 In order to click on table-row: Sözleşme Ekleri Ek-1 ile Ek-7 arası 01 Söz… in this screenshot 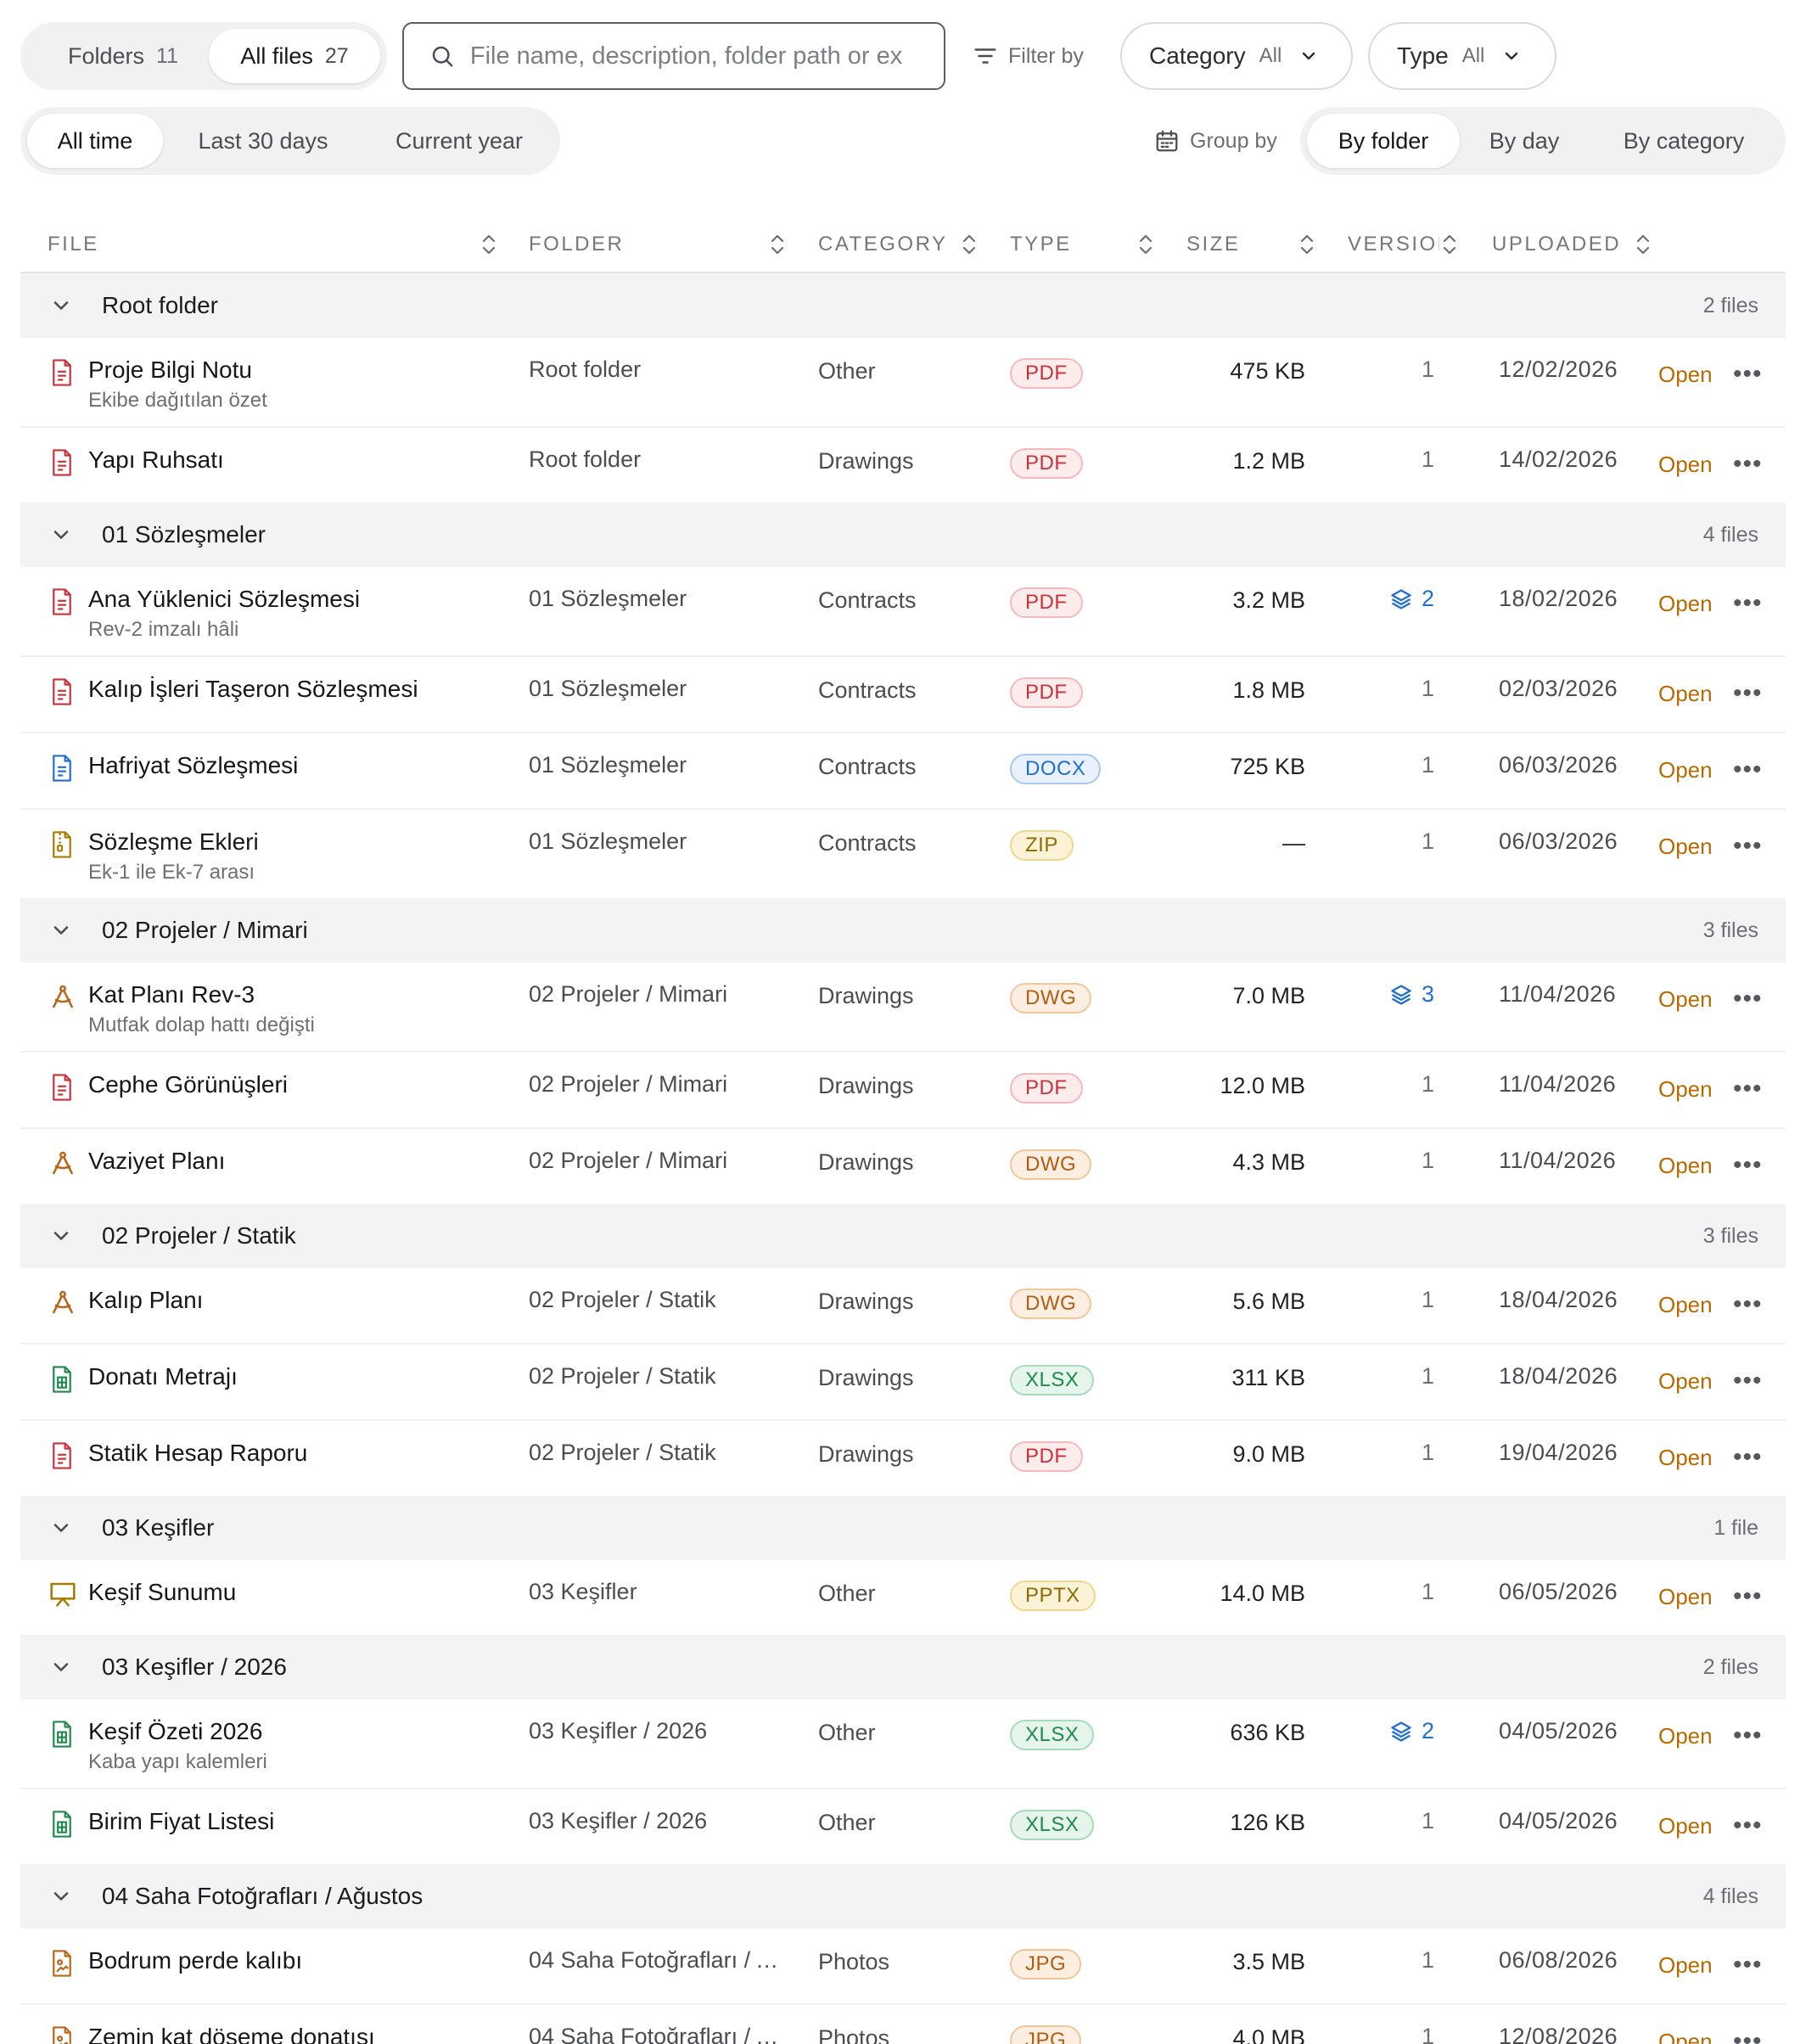, I will do `click(903, 855)`.